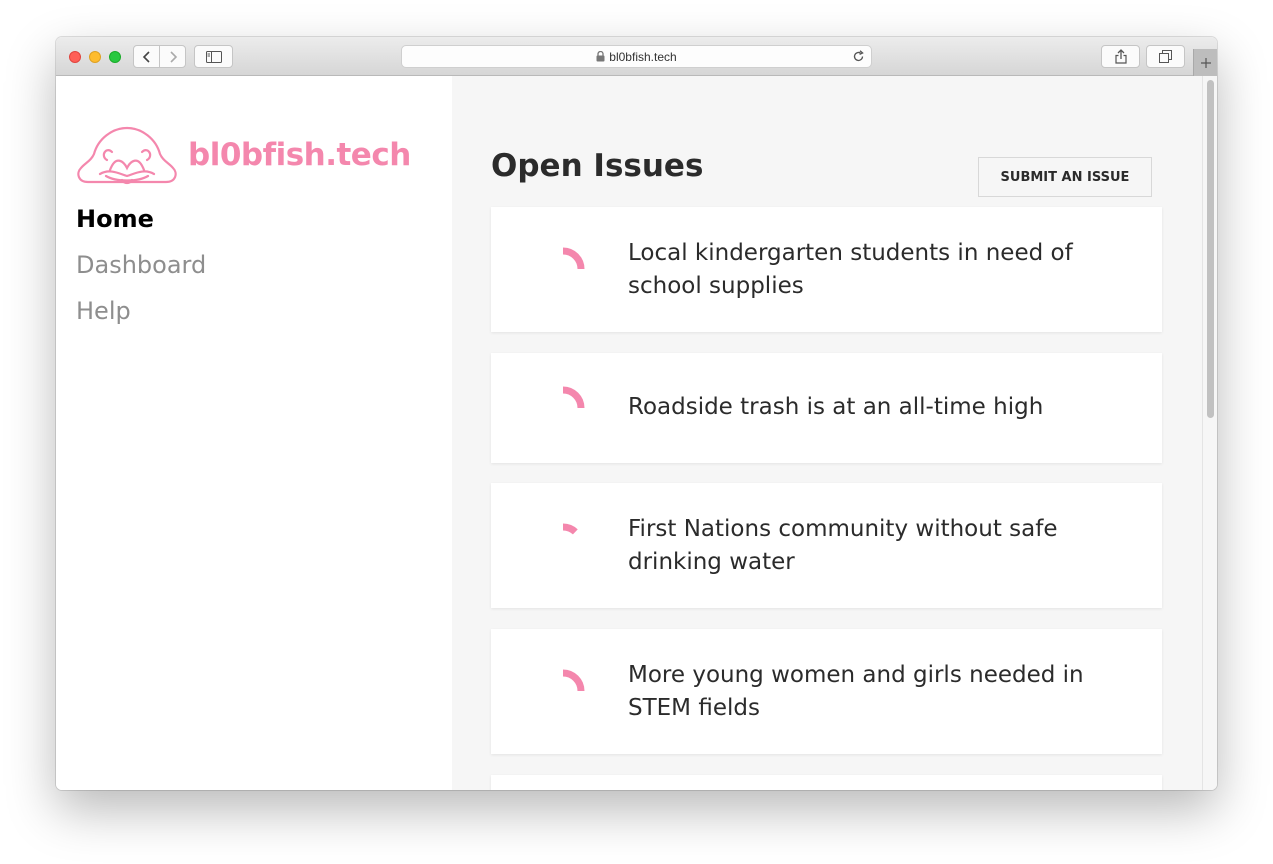 This screenshot has height=864, width=1273. I want to click on url-text: bl0bfish.tech, so click(643, 56).